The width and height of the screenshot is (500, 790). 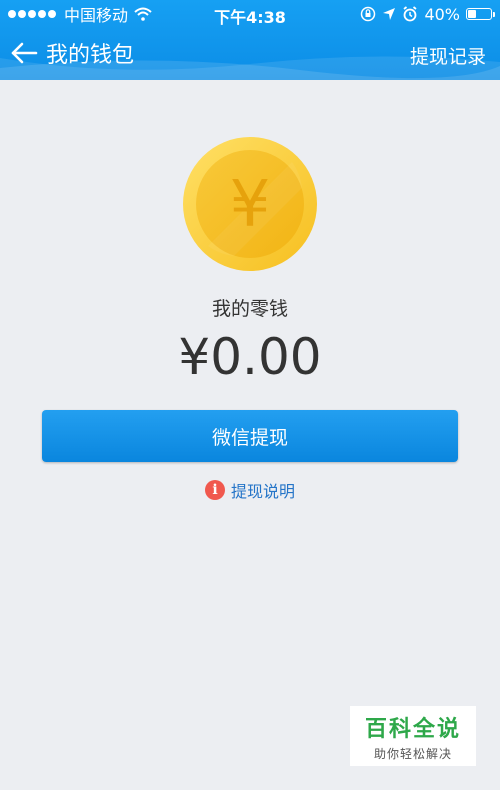 What do you see at coordinates (448, 55) in the screenshot?
I see `withdraw-history-link: 提现记录` at bounding box center [448, 55].